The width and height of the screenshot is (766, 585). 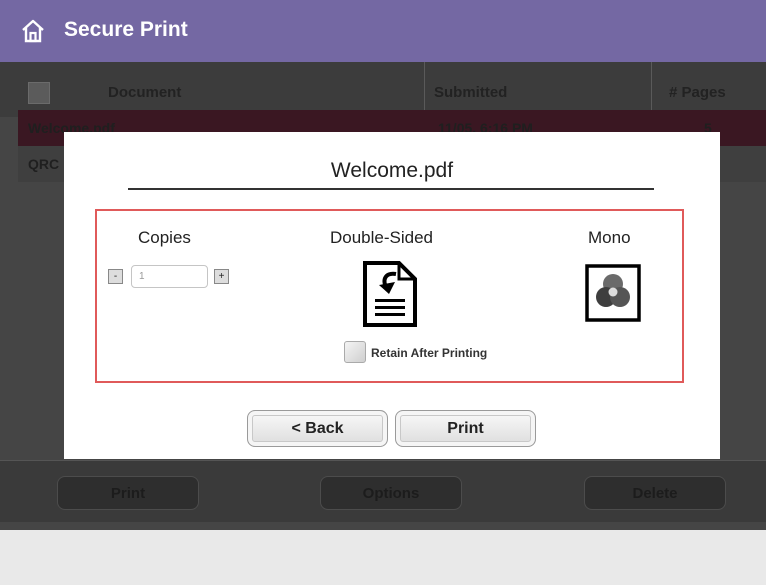 What do you see at coordinates (613, 293) in the screenshot?
I see `mono-icon` at bounding box center [613, 293].